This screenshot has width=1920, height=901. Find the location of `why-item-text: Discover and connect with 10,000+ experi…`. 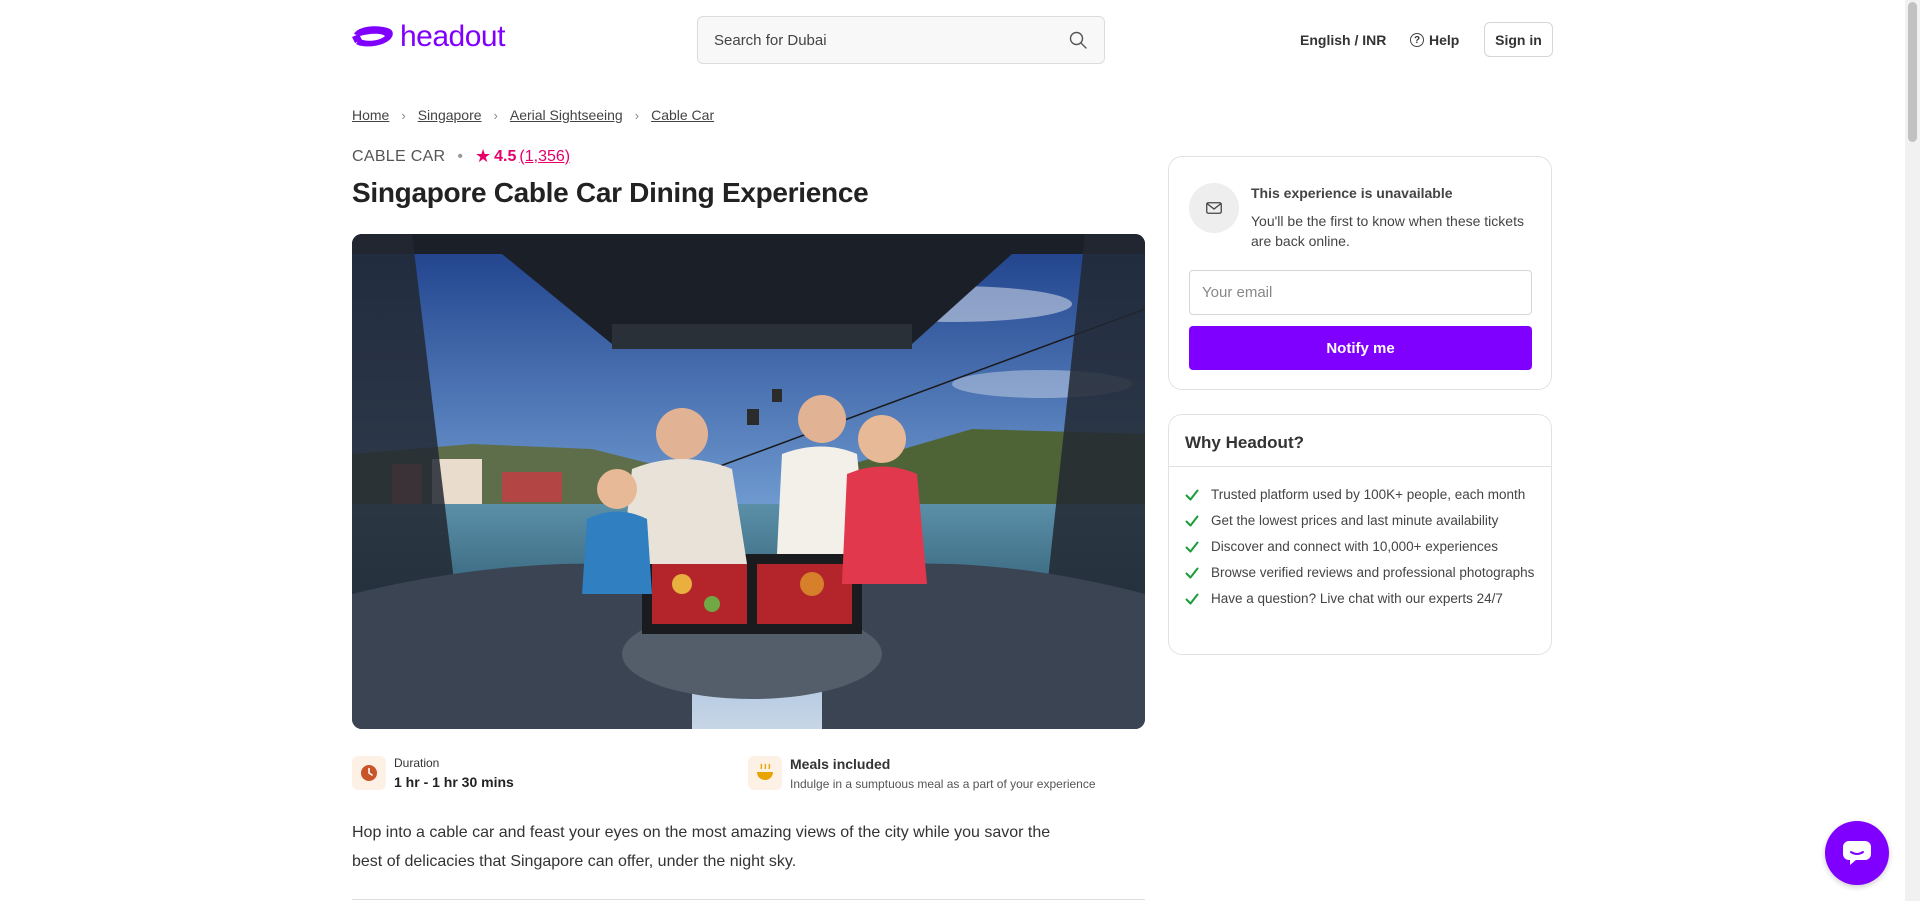

why-item-text: Discover and connect with 10,000+ experi… is located at coordinates (1355, 546).